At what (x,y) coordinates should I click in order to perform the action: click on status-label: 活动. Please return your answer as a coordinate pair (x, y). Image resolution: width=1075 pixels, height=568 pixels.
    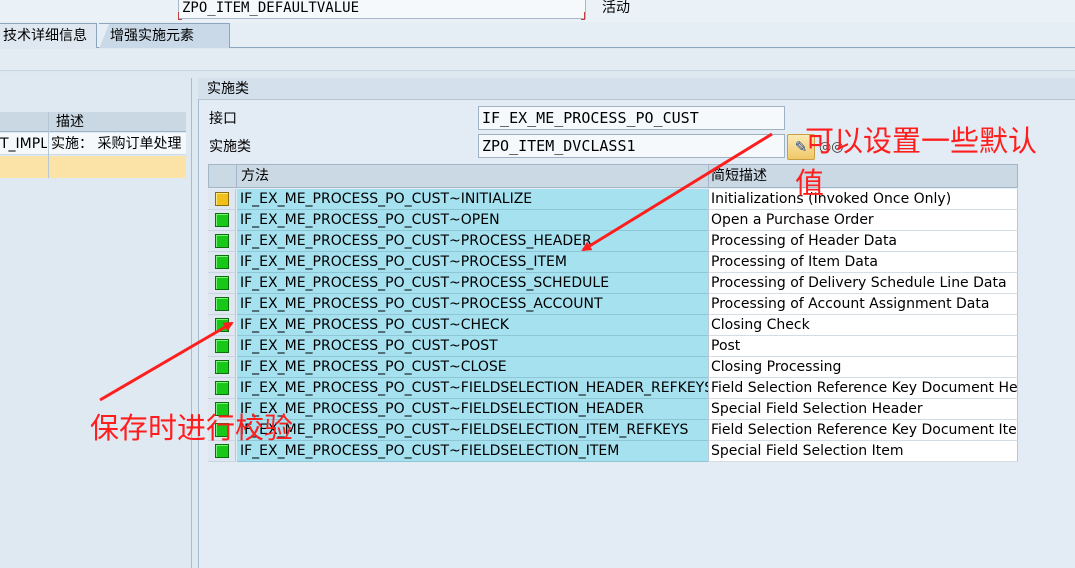
    Looking at the image, I should click on (616, 8).